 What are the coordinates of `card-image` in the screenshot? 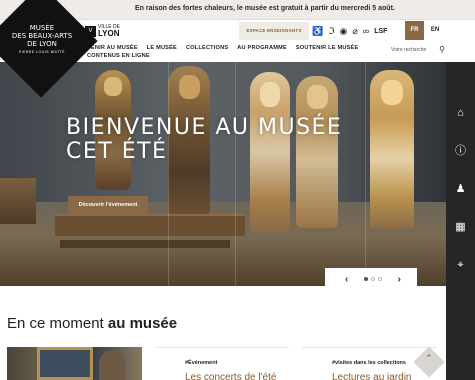 It's located at (74, 363).